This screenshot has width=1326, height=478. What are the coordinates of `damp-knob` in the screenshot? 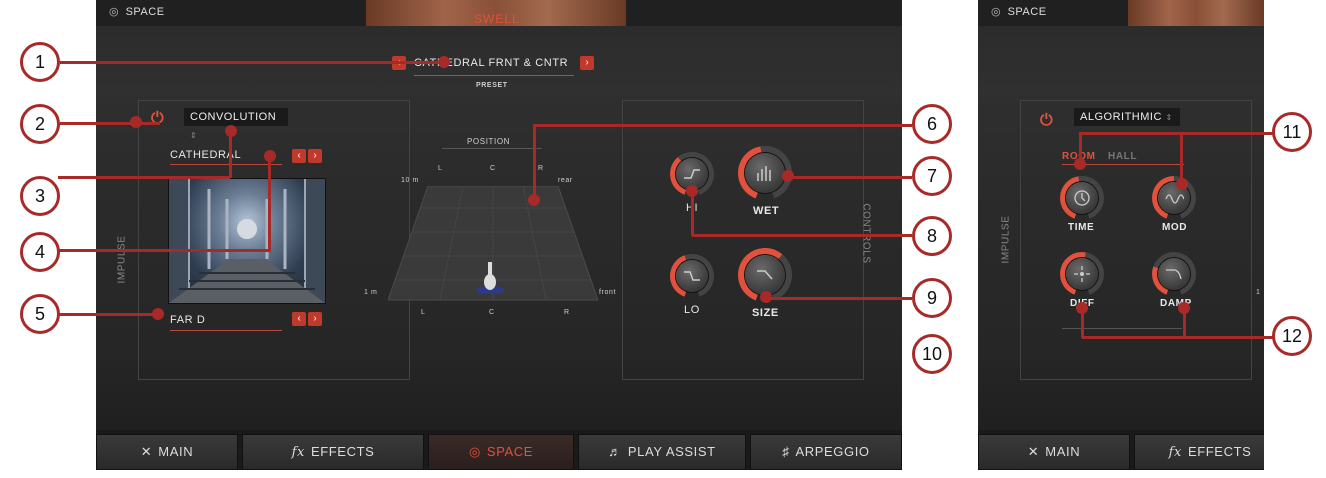 It's located at (1174, 274).